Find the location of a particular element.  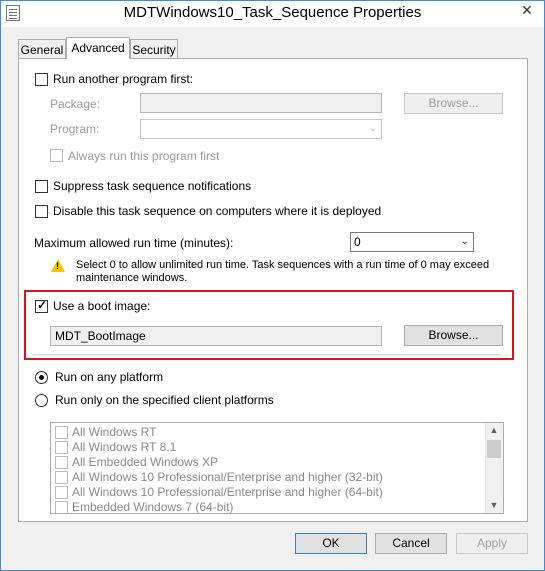

apply-button: Apply is located at coordinates (492, 543).